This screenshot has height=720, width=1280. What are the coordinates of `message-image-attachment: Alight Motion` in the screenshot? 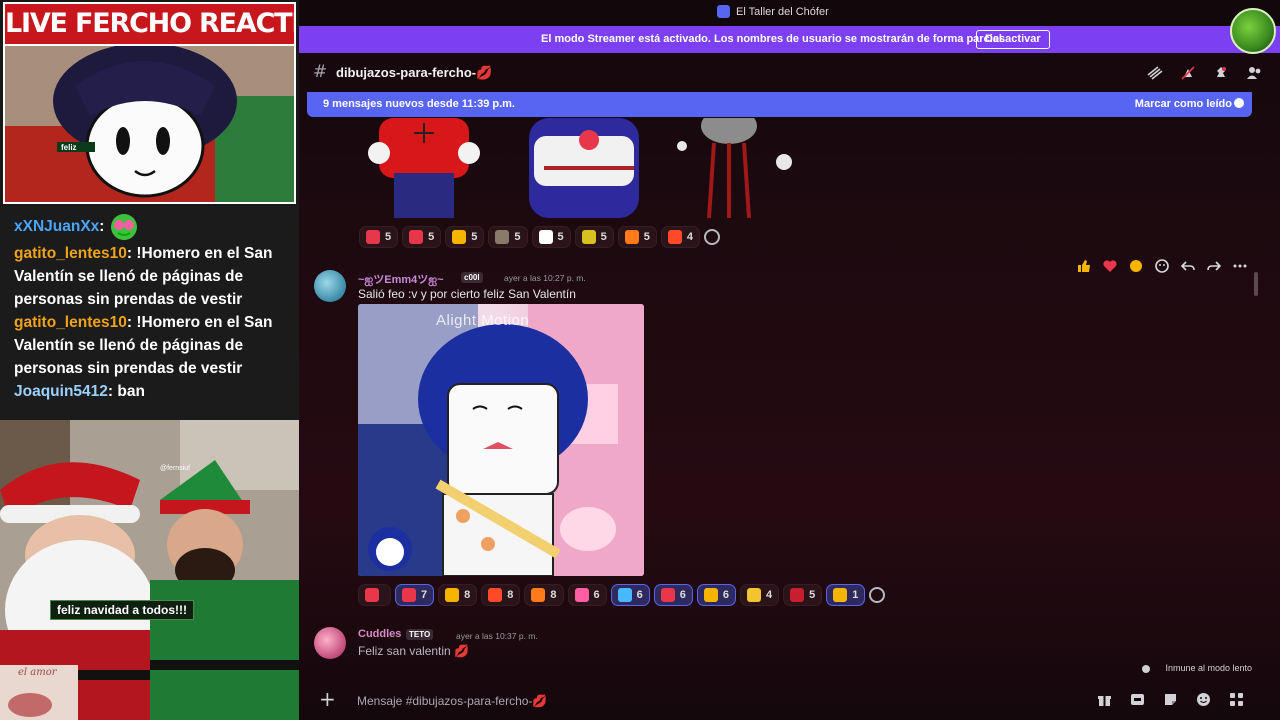 It's located at (501, 440).